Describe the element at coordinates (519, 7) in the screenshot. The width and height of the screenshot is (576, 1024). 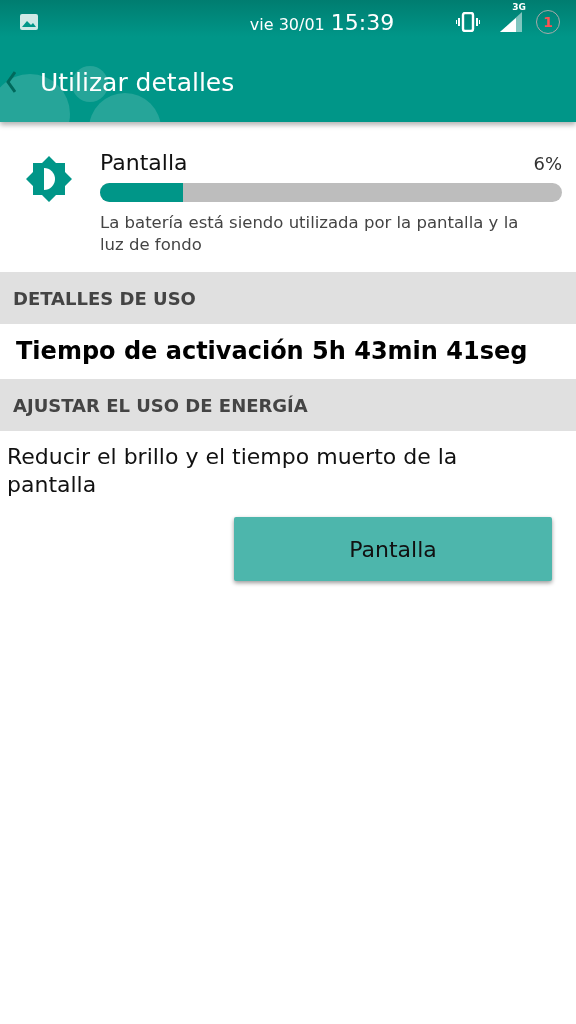
I see `network-type: 3G` at that location.